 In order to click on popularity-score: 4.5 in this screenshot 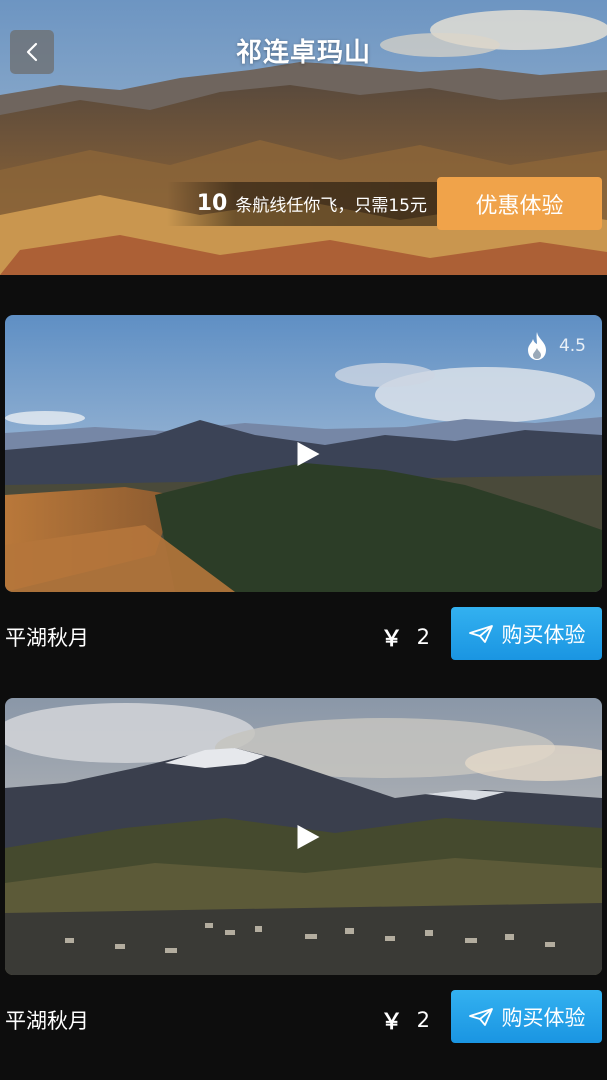, I will do `click(572, 346)`.